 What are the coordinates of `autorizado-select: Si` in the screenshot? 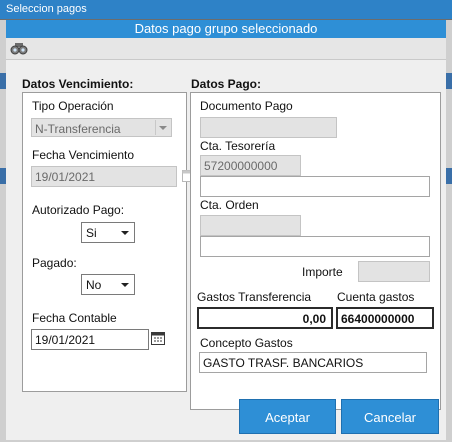 It's located at (108, 232).